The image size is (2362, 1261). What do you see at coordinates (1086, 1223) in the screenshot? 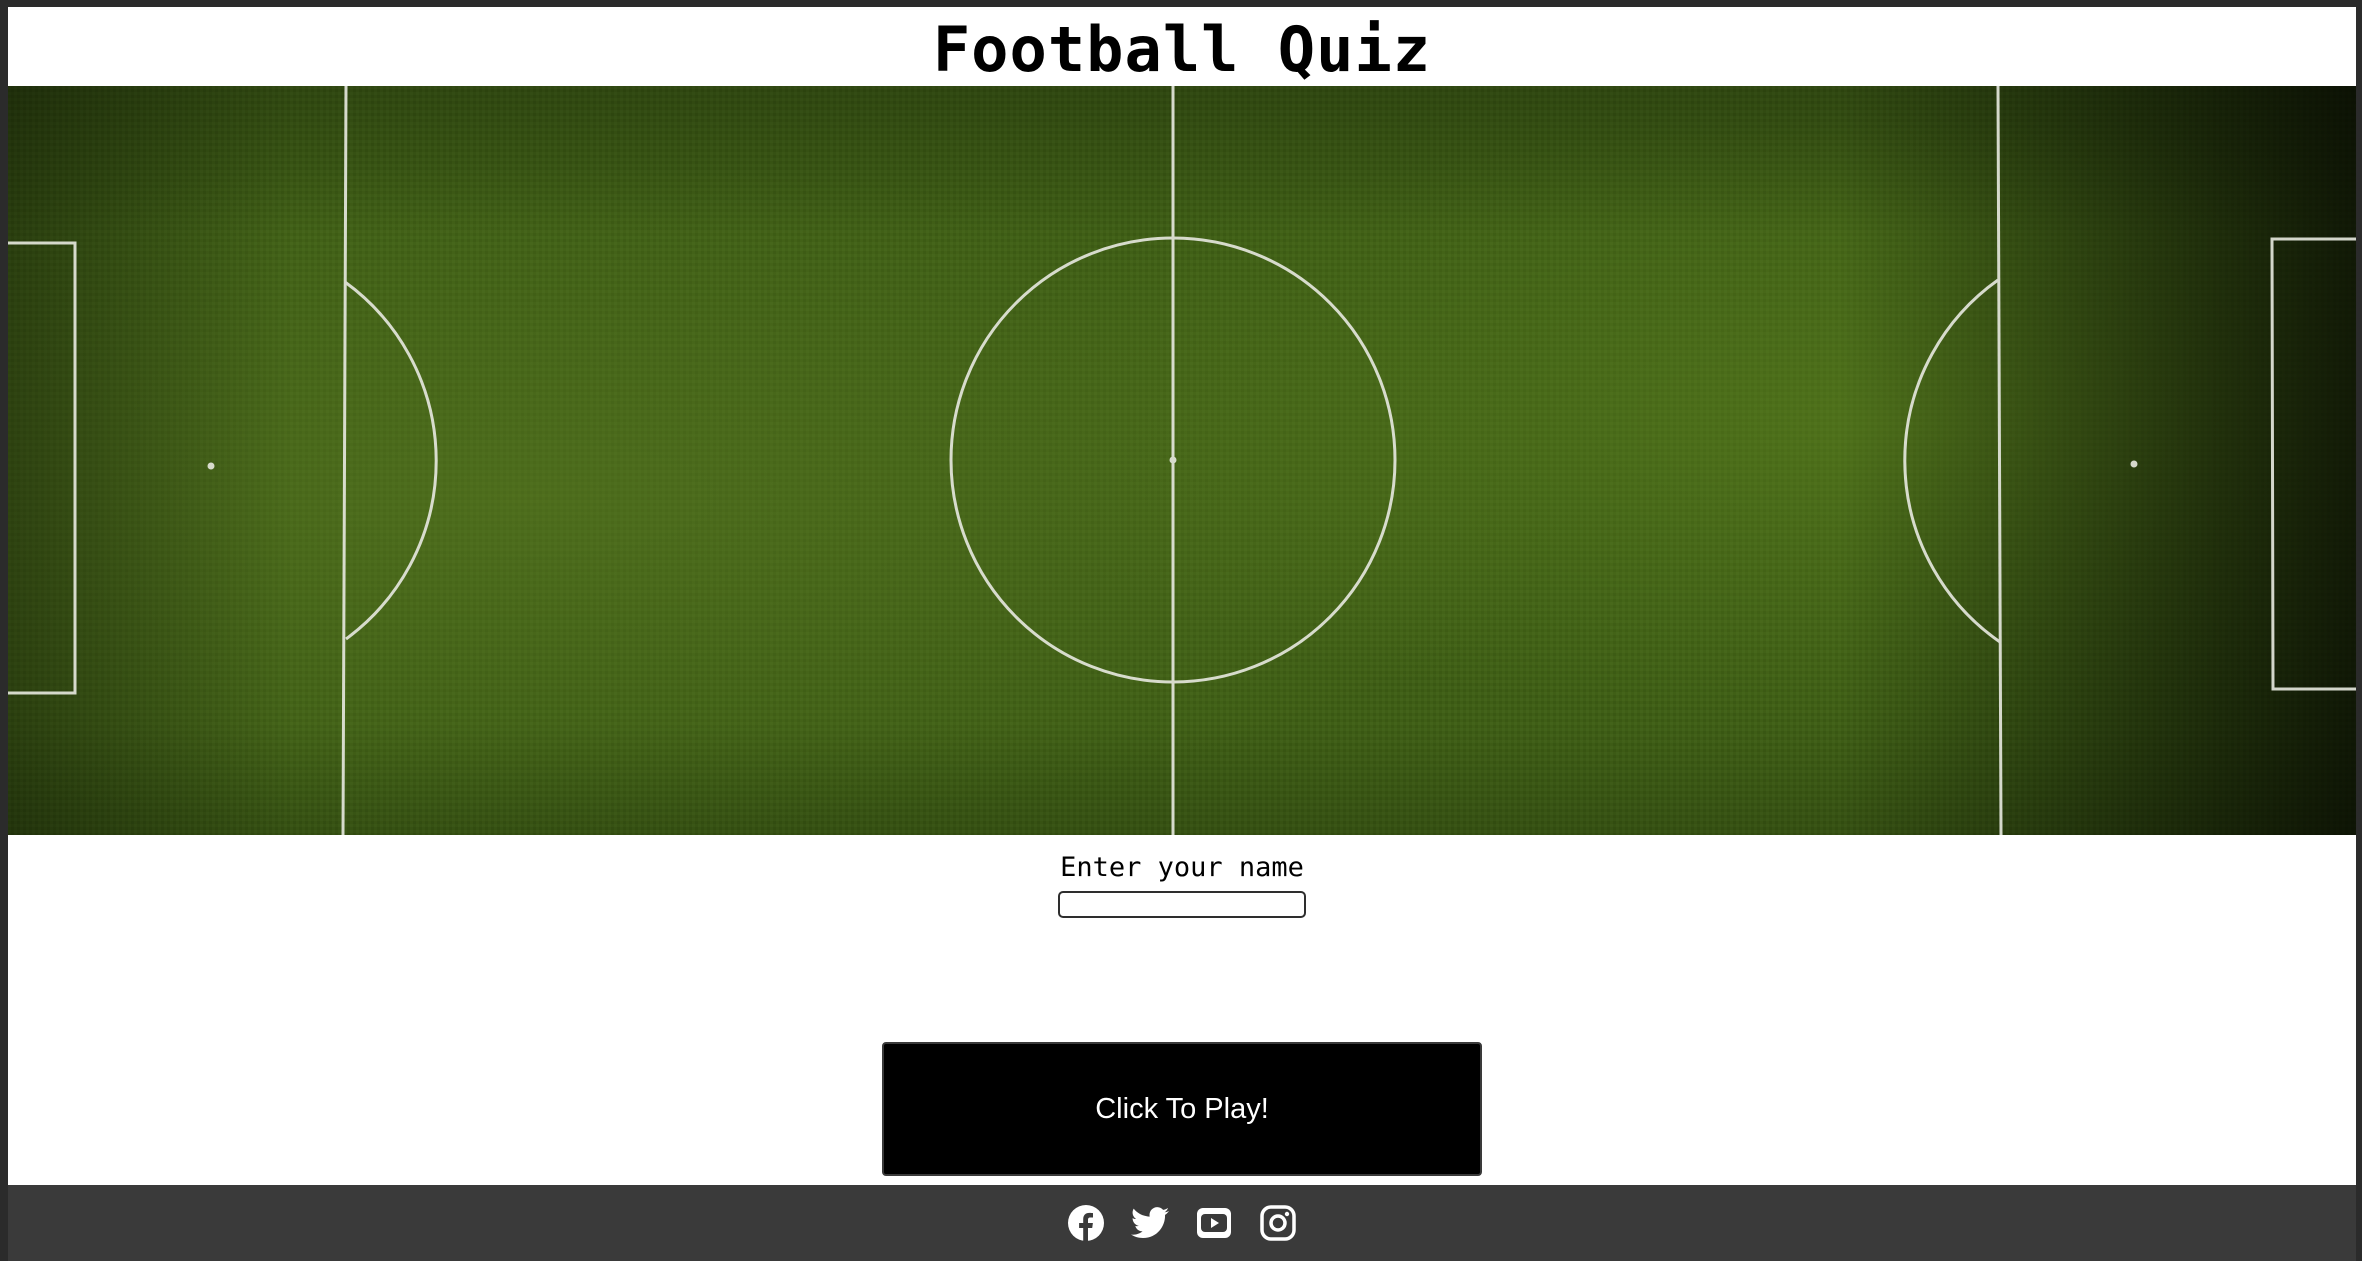
I see `facebook-icon` at bounding box center [1086, 1223].